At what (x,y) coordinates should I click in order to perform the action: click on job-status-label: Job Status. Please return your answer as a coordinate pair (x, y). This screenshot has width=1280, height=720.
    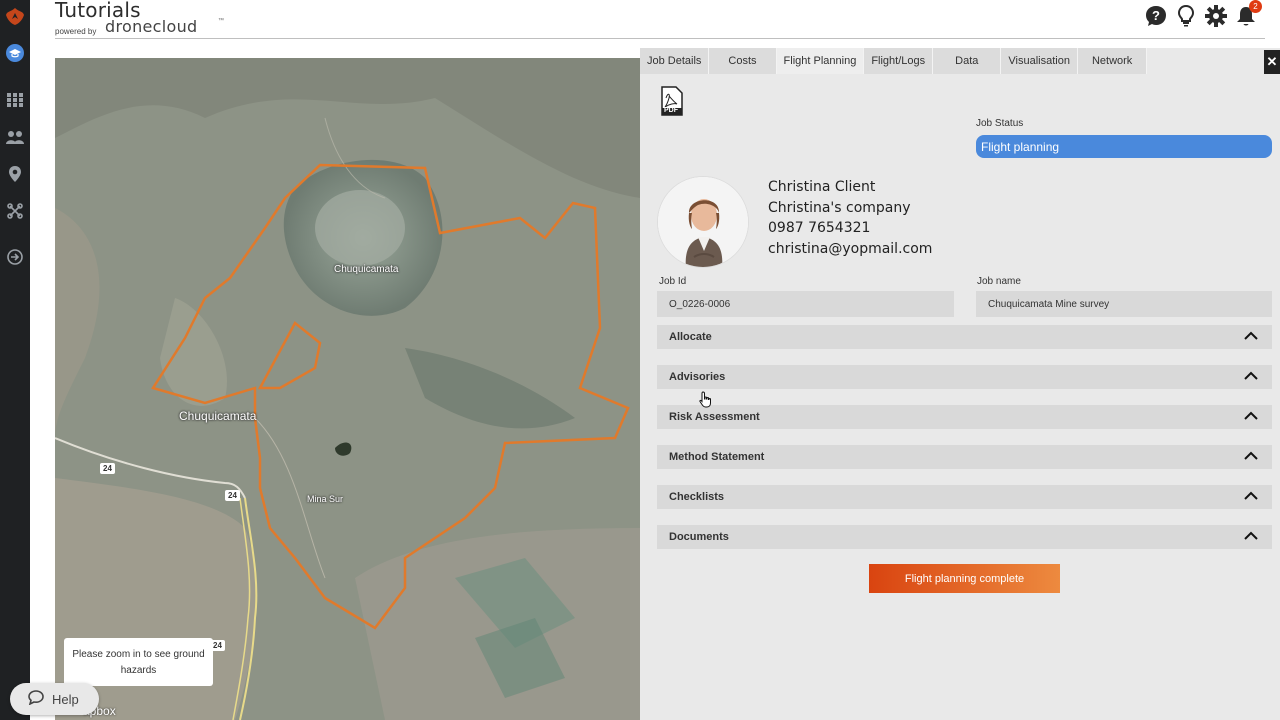
    Looking at the image, I should click on (1000, 123).